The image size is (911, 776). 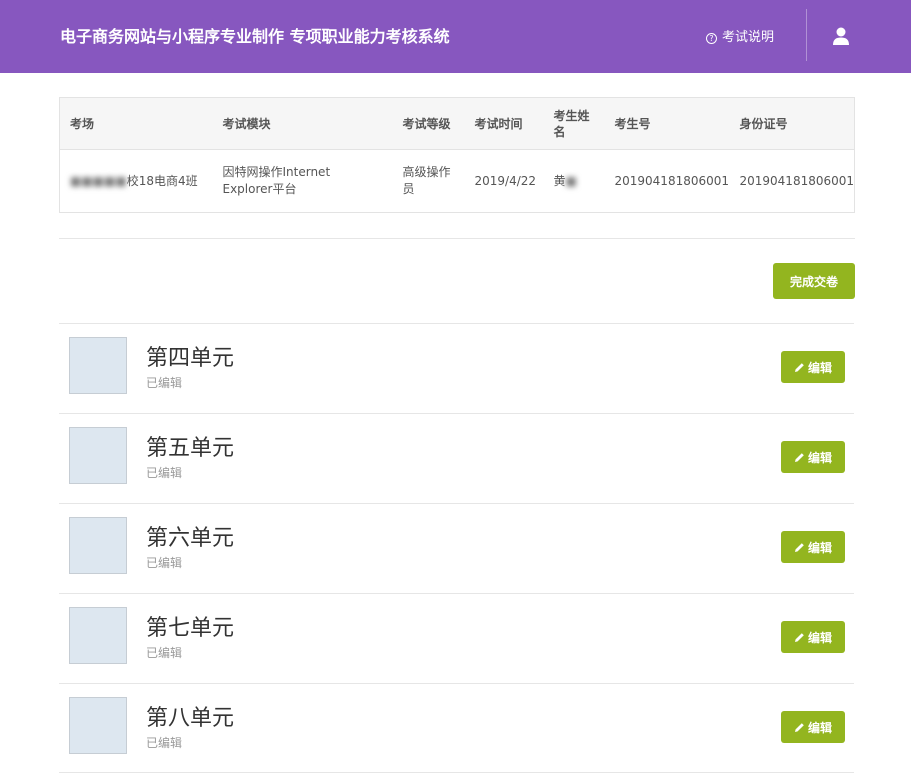 I want to click on column-header-module: 考试模块, so click(x=302, y=123).